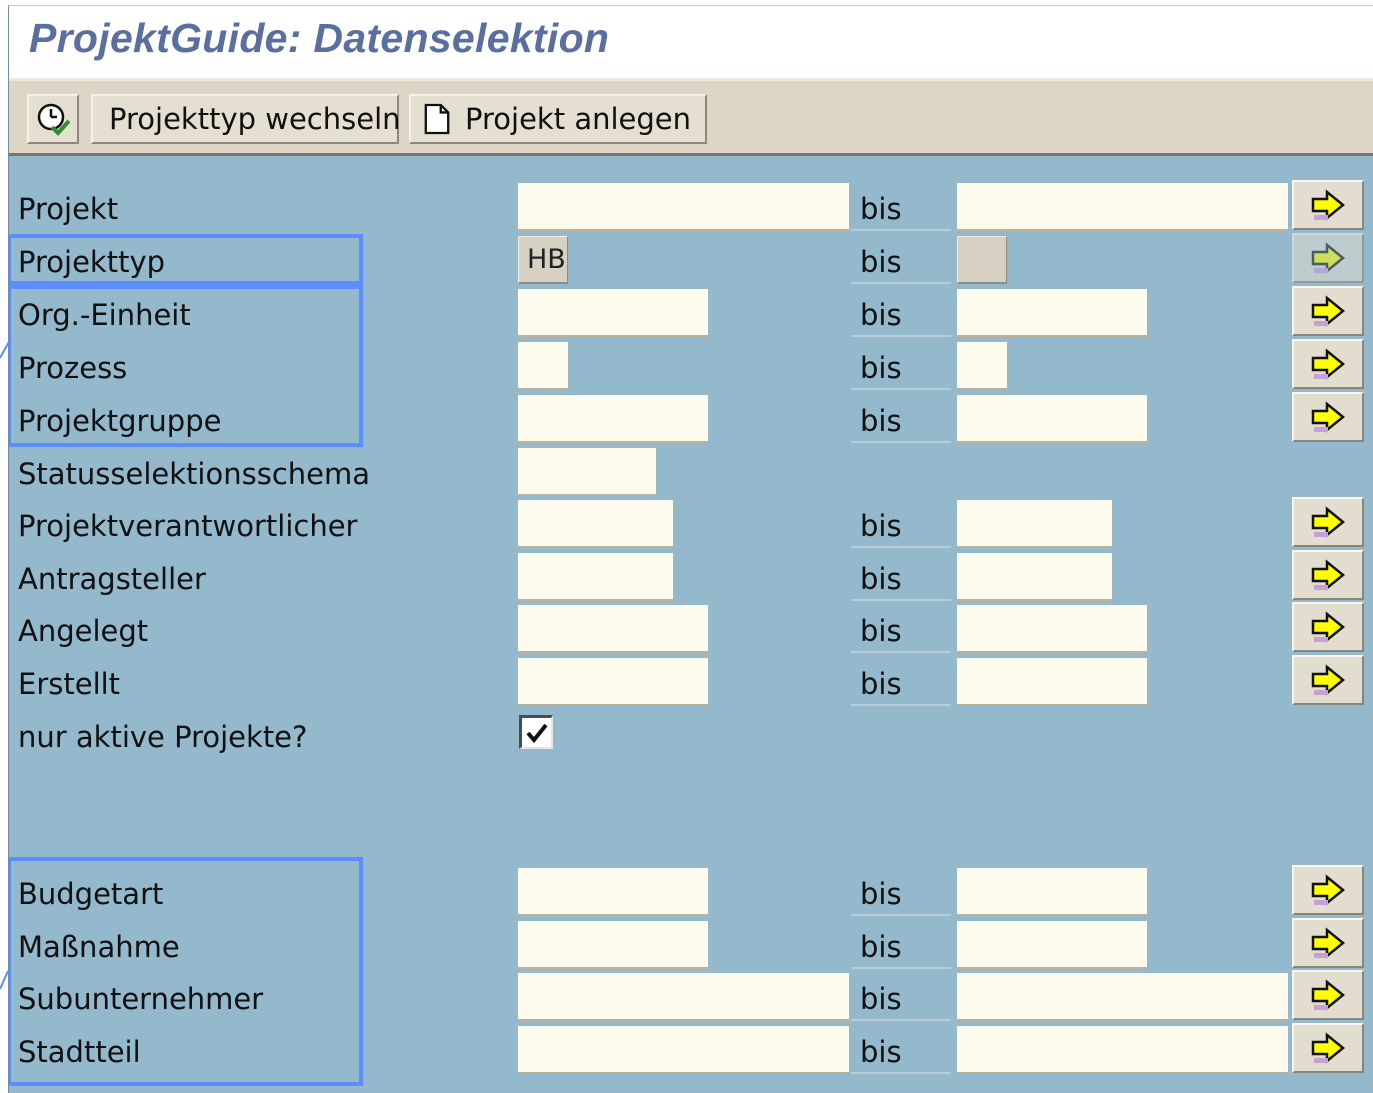 The width and height of the screenshot is (1373, 1093). Describe the element at coordinates (91, 894) in the screenshot. I see `label-budgetart: Budgetart` at that location.